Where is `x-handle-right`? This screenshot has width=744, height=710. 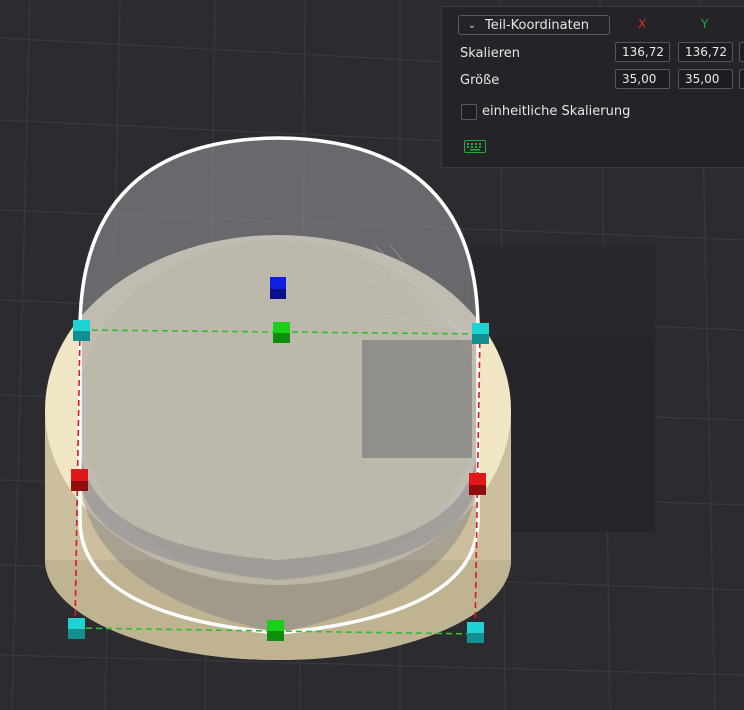 x-handle-right is located at coordinates (477, 484).